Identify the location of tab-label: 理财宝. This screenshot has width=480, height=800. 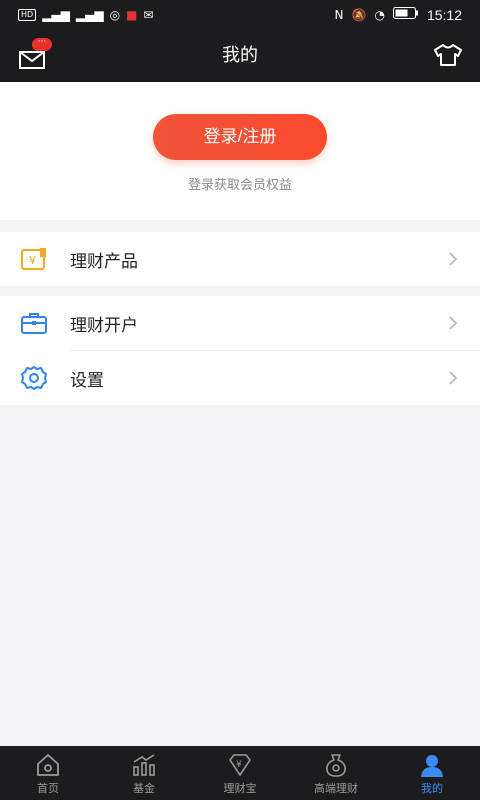
(240, 788).